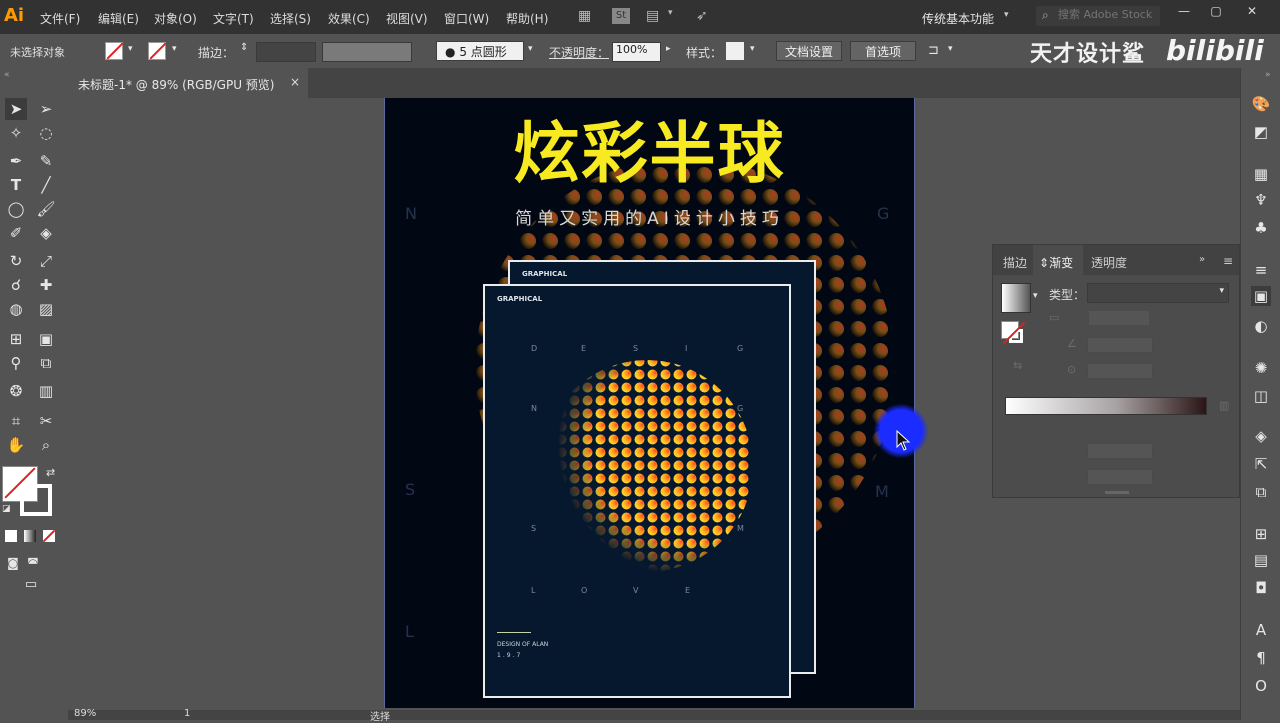 This screenshot has height=723, width=1280. Describe the element at coordinates (1261, 588) in the screenshot. I see `pathfinder-icon: ◘` at that location.